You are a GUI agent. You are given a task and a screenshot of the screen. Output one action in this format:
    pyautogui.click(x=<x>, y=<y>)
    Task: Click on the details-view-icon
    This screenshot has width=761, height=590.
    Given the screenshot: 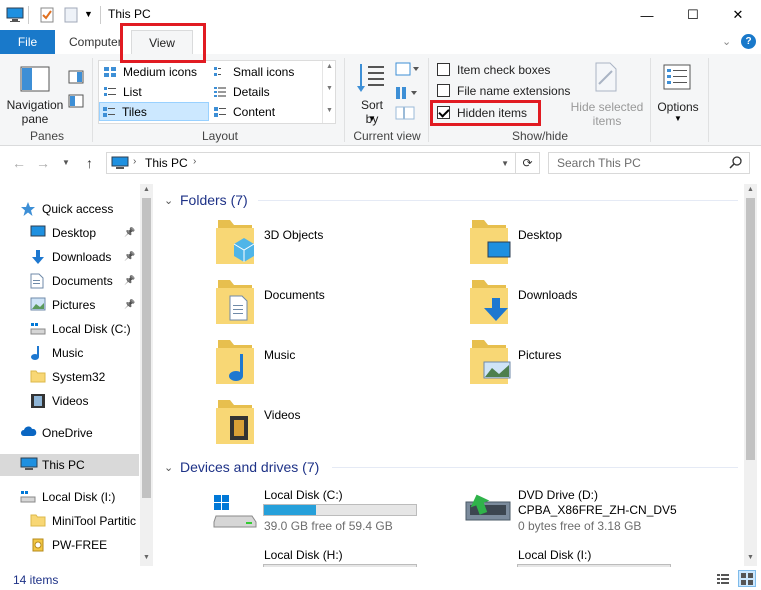 What is the action you would take?
    pyautogui.click(x=723, y=580)
    